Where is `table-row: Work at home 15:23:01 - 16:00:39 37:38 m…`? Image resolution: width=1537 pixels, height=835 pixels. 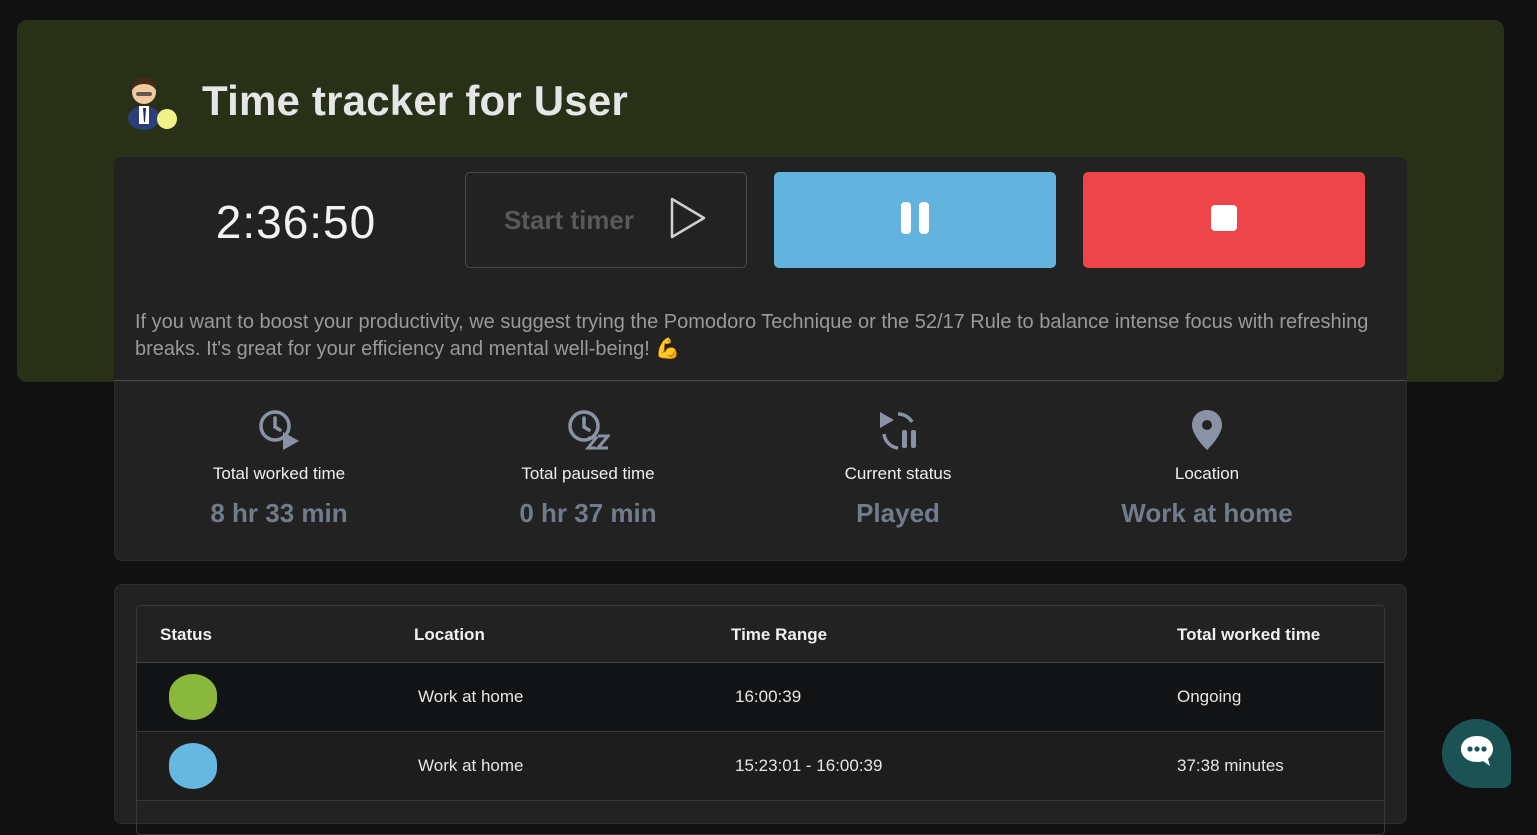
table-row: Work at home 15:23:01 - 16:00:39 37:38 m… is located at coordinates (760, 766).